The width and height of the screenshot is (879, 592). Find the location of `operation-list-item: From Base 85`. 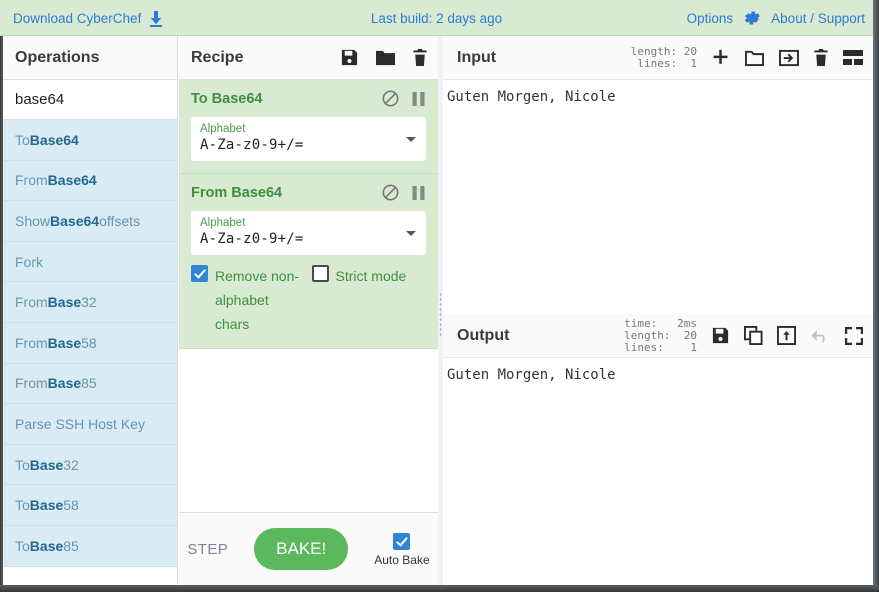

operation-list-item: From Base 85 is located at coordinates (90, 384).